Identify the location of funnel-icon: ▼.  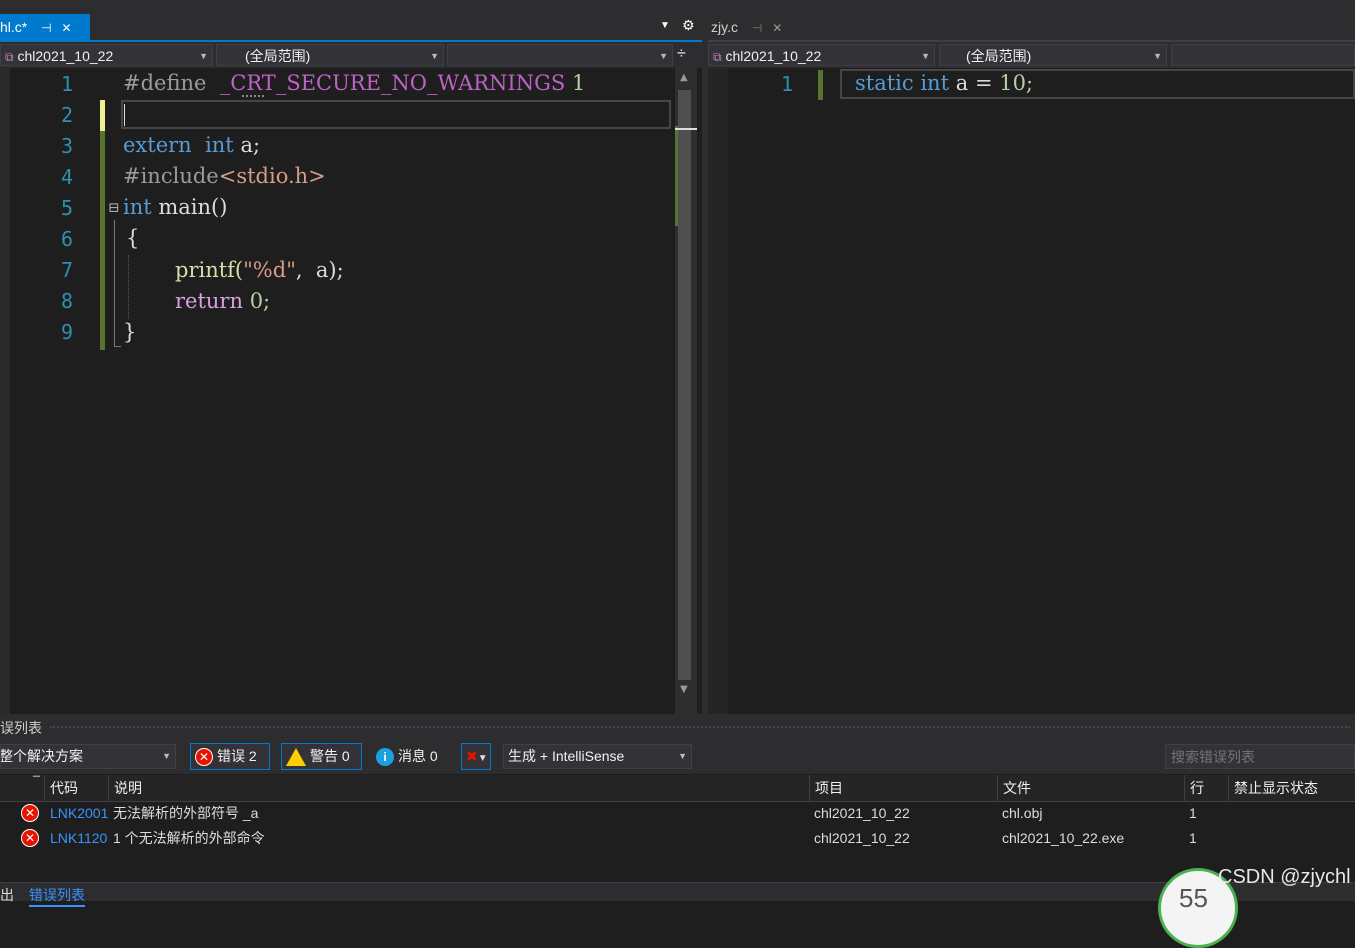
(482, 758).